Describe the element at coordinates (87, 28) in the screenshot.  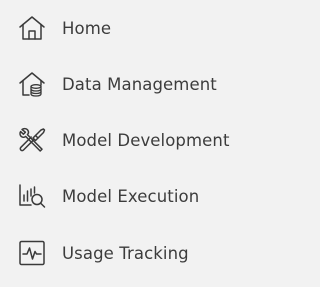
I see `nav-item-label: Home` at that location.